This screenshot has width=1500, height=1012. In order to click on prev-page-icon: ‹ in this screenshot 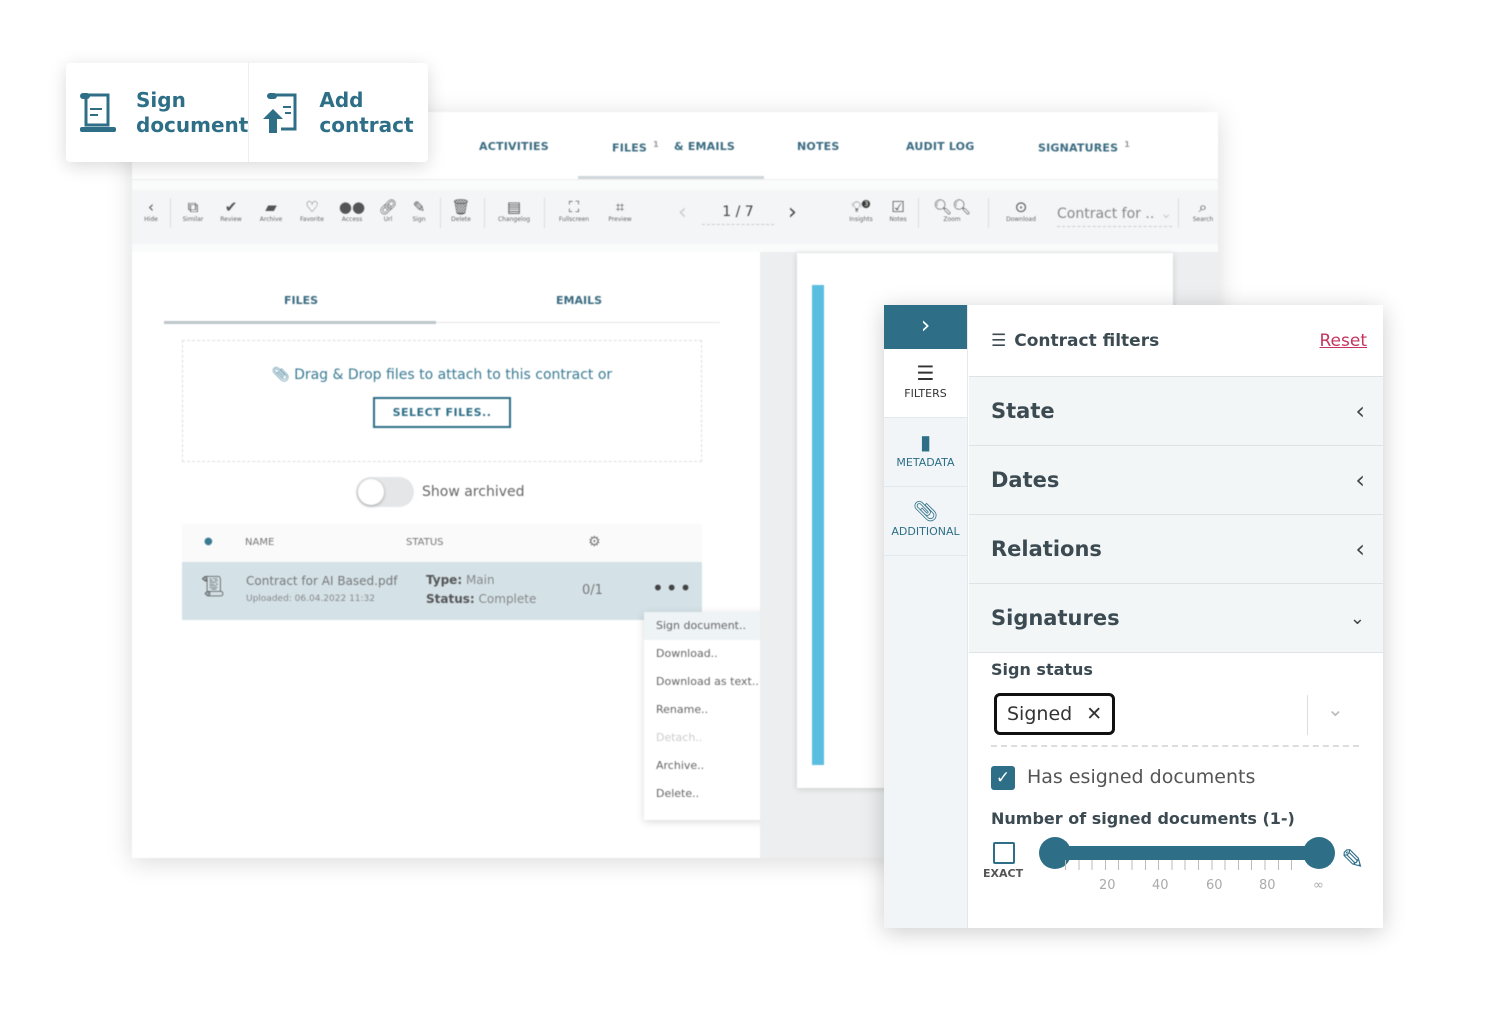, I will do `click(682, 212)`.